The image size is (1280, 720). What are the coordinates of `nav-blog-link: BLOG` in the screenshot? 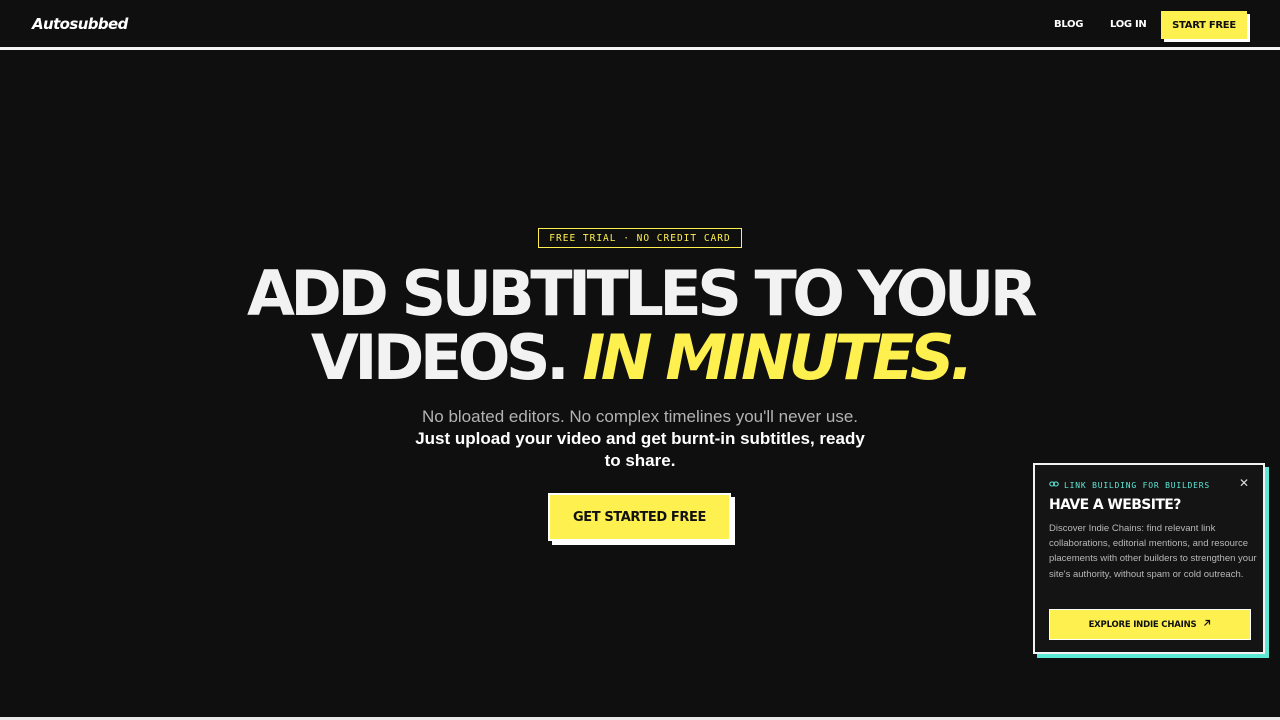 It's located at (1068, 24).